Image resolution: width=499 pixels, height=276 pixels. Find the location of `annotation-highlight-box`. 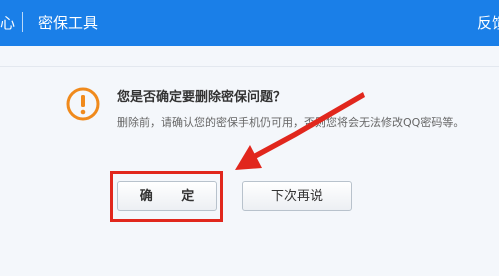

annotation-highlight-box is located at coordinates (166, 196).